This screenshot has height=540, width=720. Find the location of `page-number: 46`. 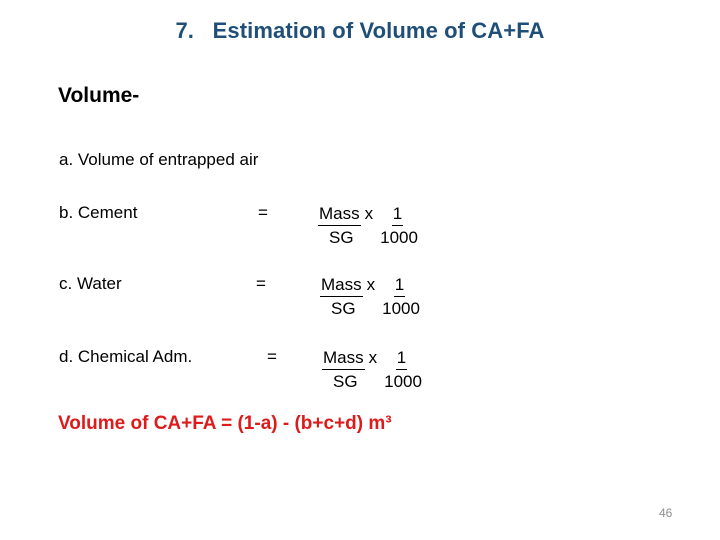

page-number: 46 is located at coordinates (666, 513).